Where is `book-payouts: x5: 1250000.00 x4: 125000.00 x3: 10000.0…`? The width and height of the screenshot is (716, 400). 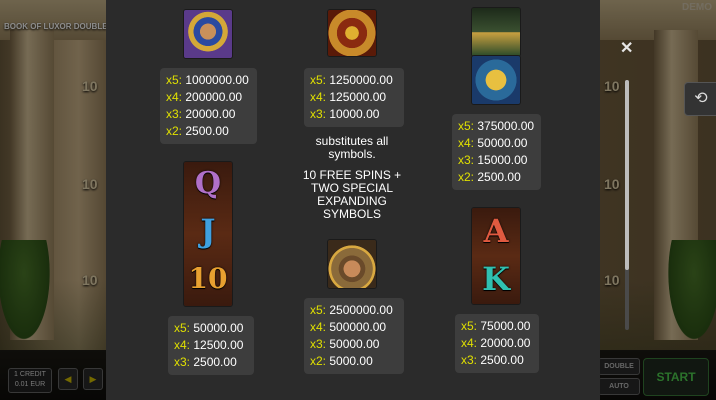
book-payouts: x5: 1250000.00 x4: 125000.00 x3: 10000.0… is located at coordinates (354, 97).